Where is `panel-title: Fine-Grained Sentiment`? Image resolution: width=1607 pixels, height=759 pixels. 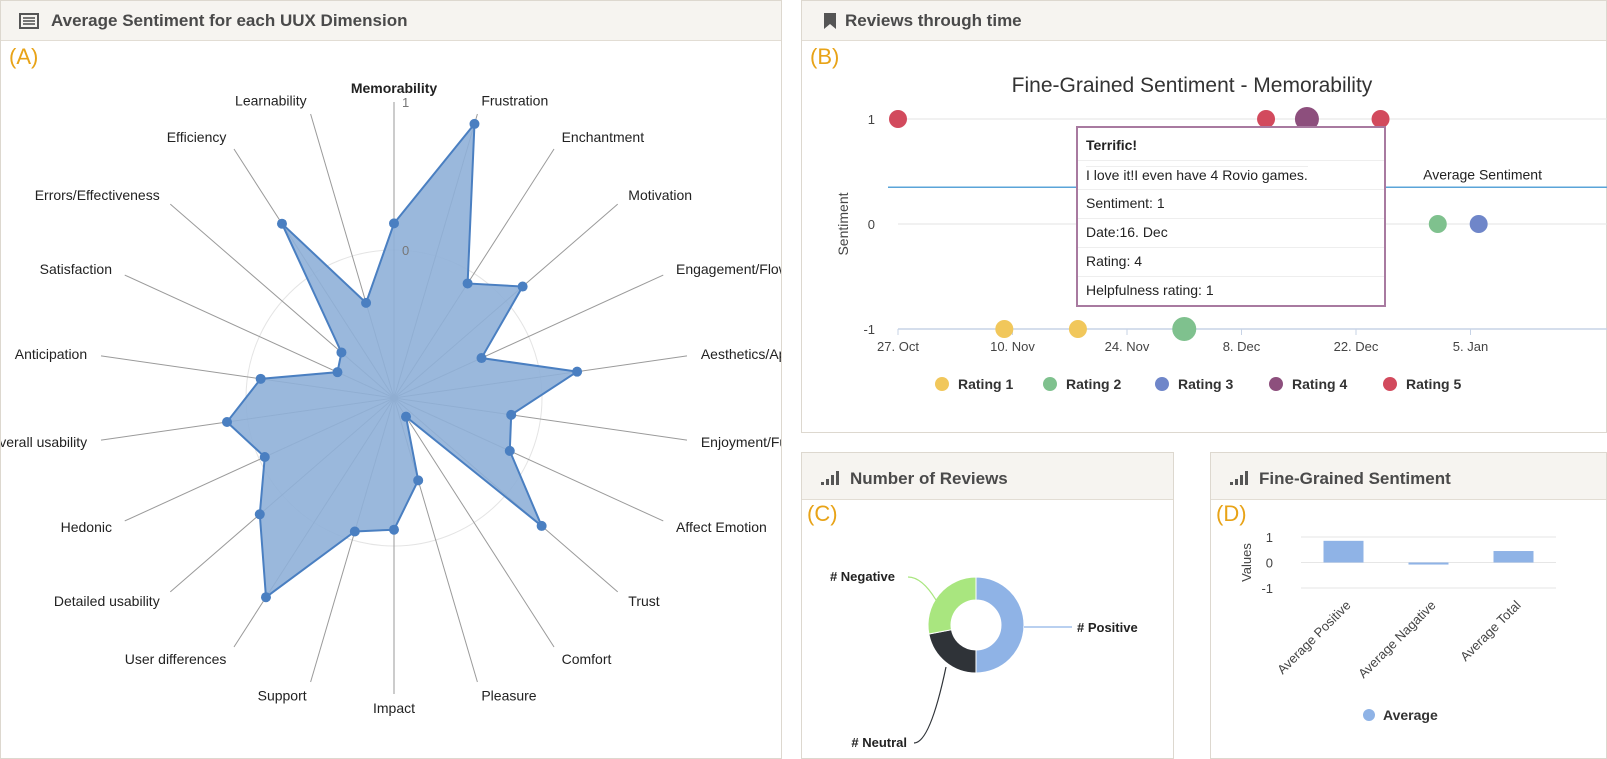 panel-title: Fine-Grained Sentiment is located at coordinates (1355, 478).